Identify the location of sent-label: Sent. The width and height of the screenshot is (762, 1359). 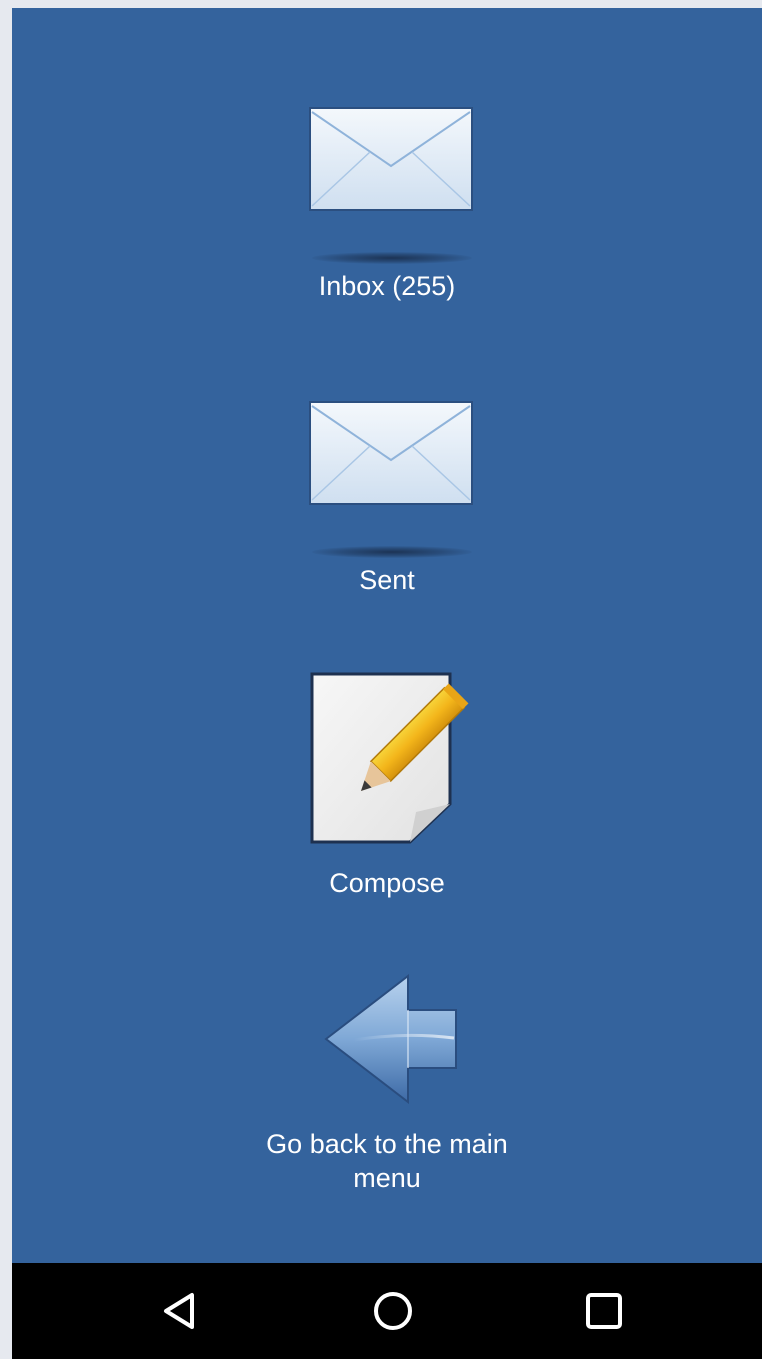
(387, 580).